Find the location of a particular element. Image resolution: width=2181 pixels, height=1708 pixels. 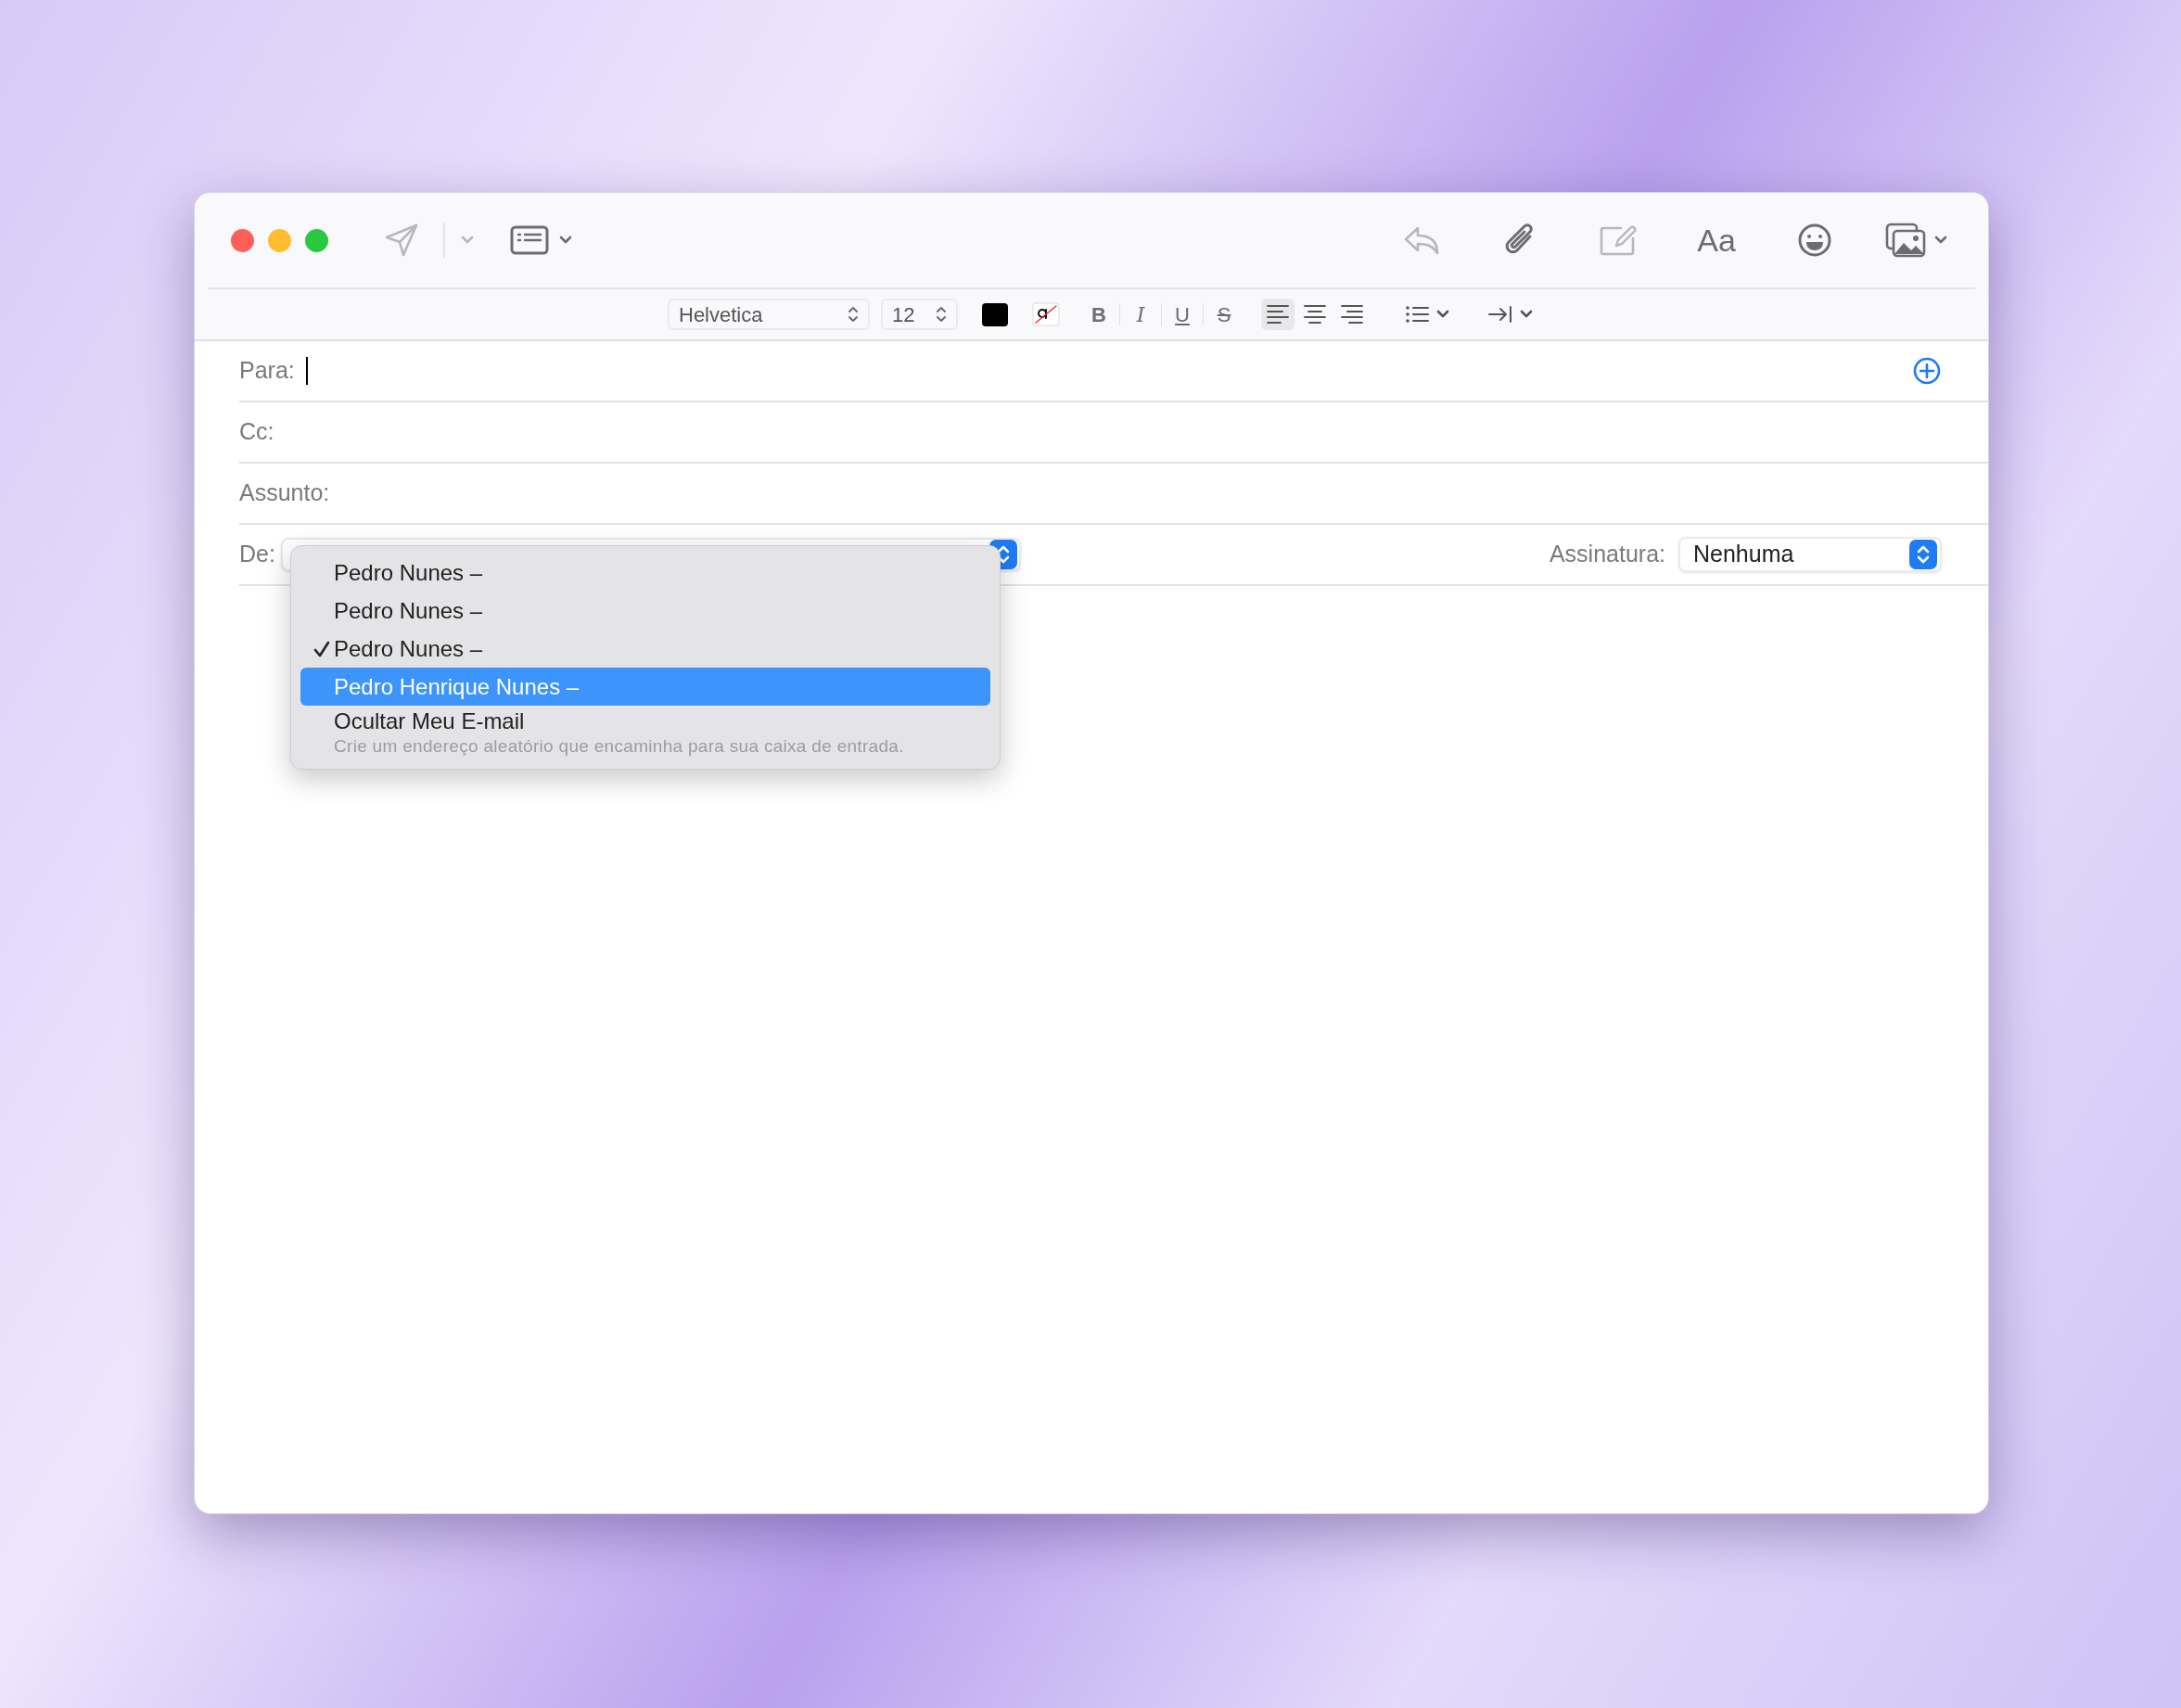

indent-icon is located at coordinates (1500, 314).